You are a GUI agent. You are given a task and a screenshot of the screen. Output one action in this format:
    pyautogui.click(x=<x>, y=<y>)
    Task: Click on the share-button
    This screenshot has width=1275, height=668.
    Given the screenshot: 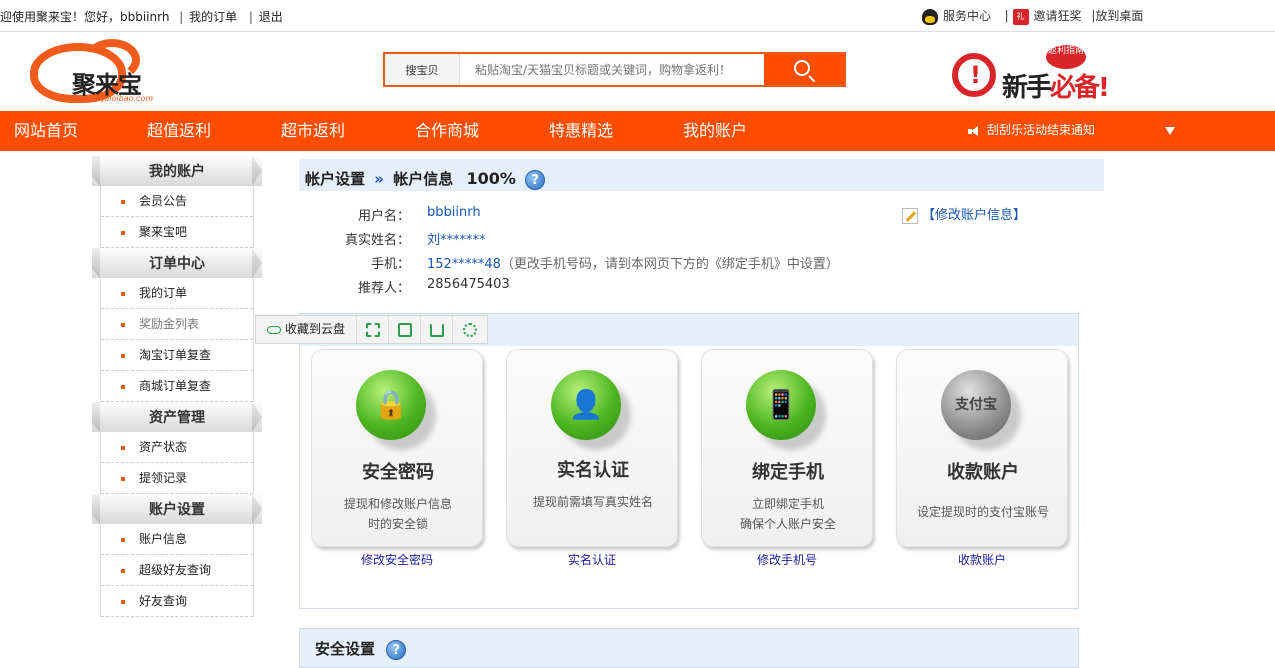 What is the action you would take?
    pyautogui.click(x=437, y=329)
    